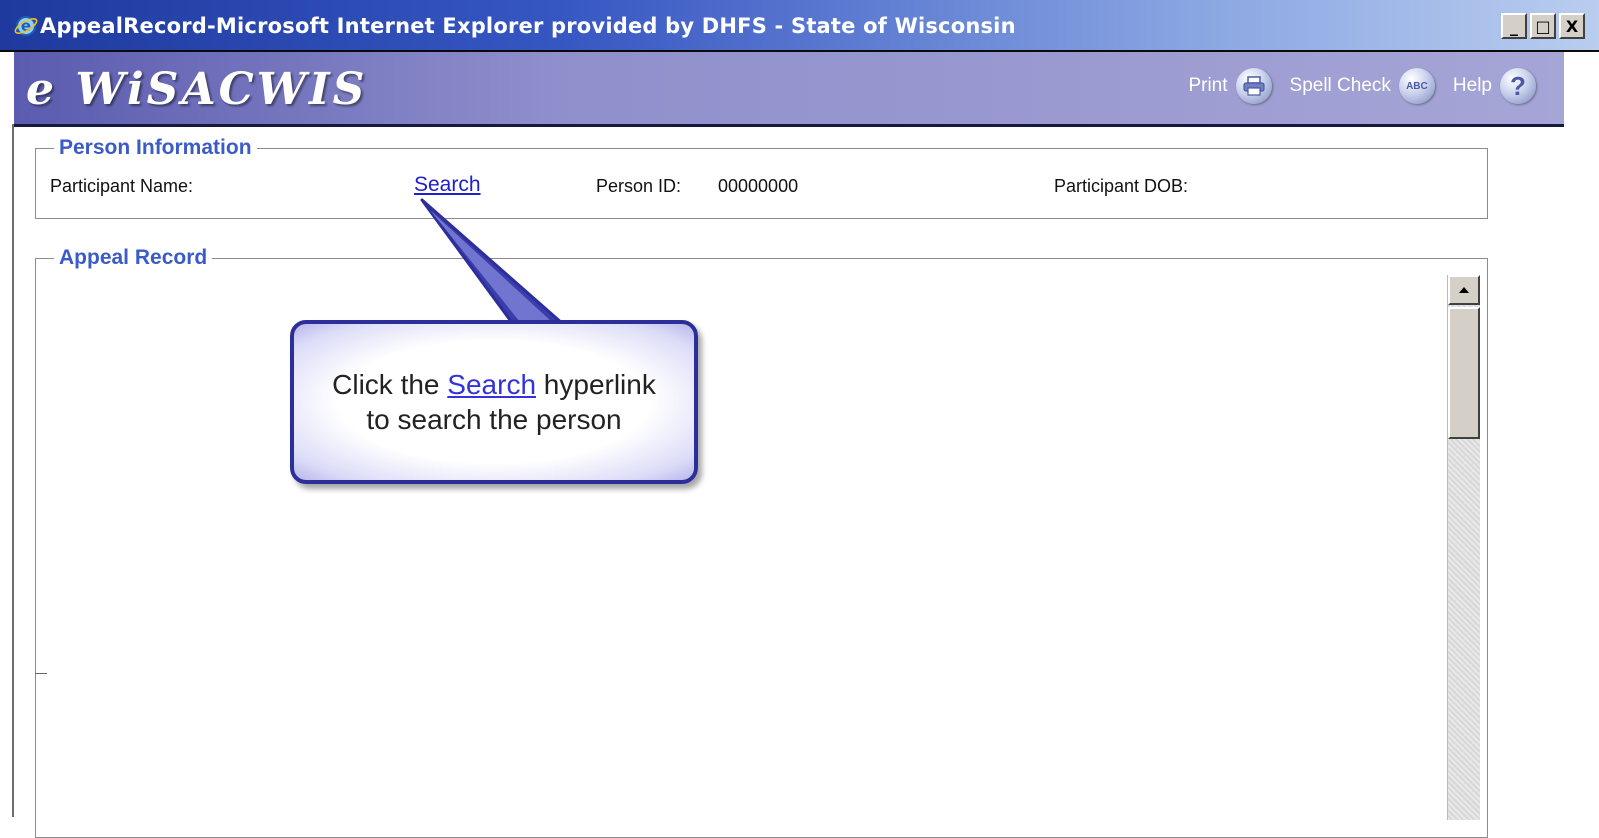 The image size is (1599, 838). I want to click on person-id-value: 00000000, so click(758, 186).